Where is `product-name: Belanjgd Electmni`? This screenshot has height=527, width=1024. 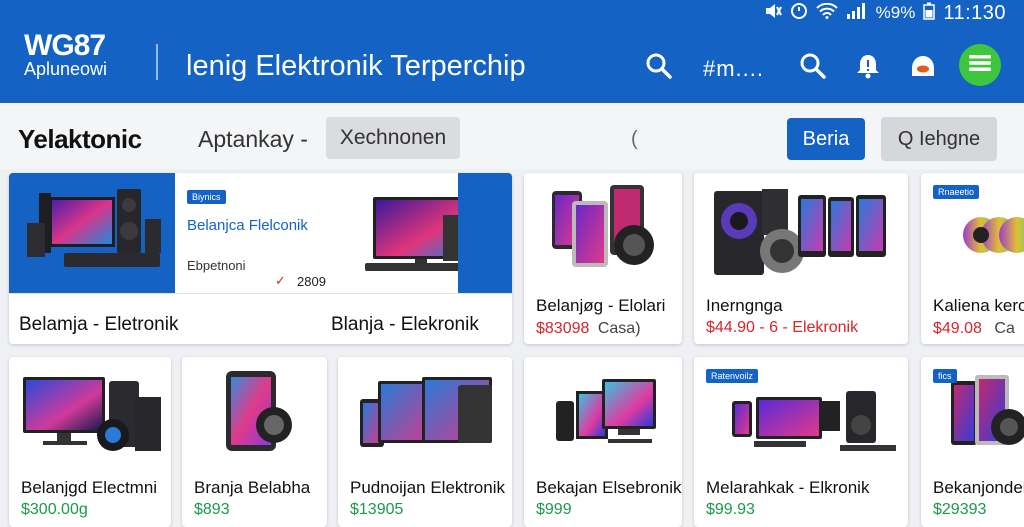
product-name: Belanjgd Electmni is located at coordinates (89, 487).